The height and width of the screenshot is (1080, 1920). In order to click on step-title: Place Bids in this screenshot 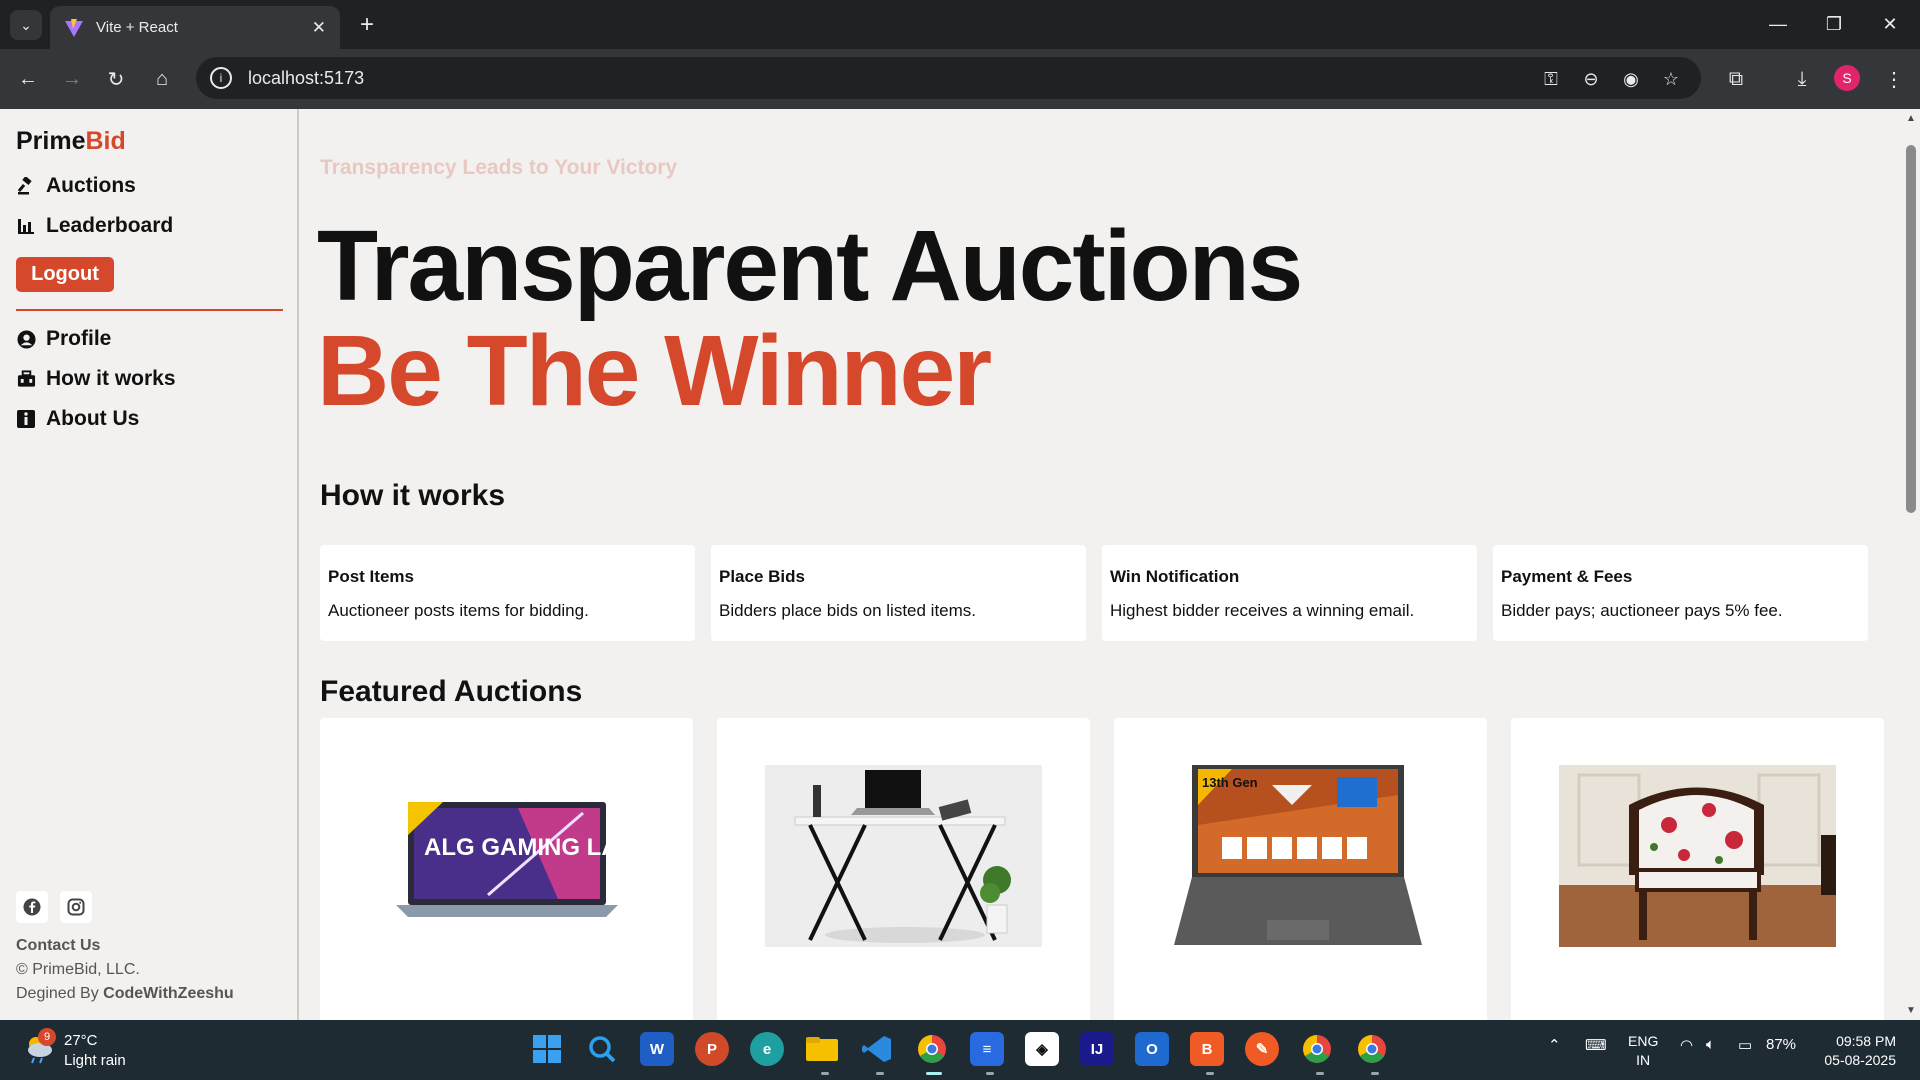, I will do `click(762, 576)`.